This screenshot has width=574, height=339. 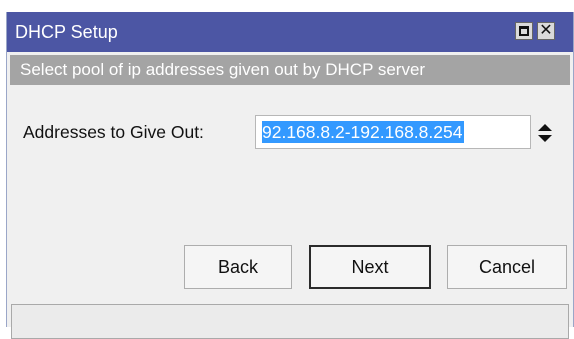 I want to click on maximize-icon, so click(x=524, y=31).